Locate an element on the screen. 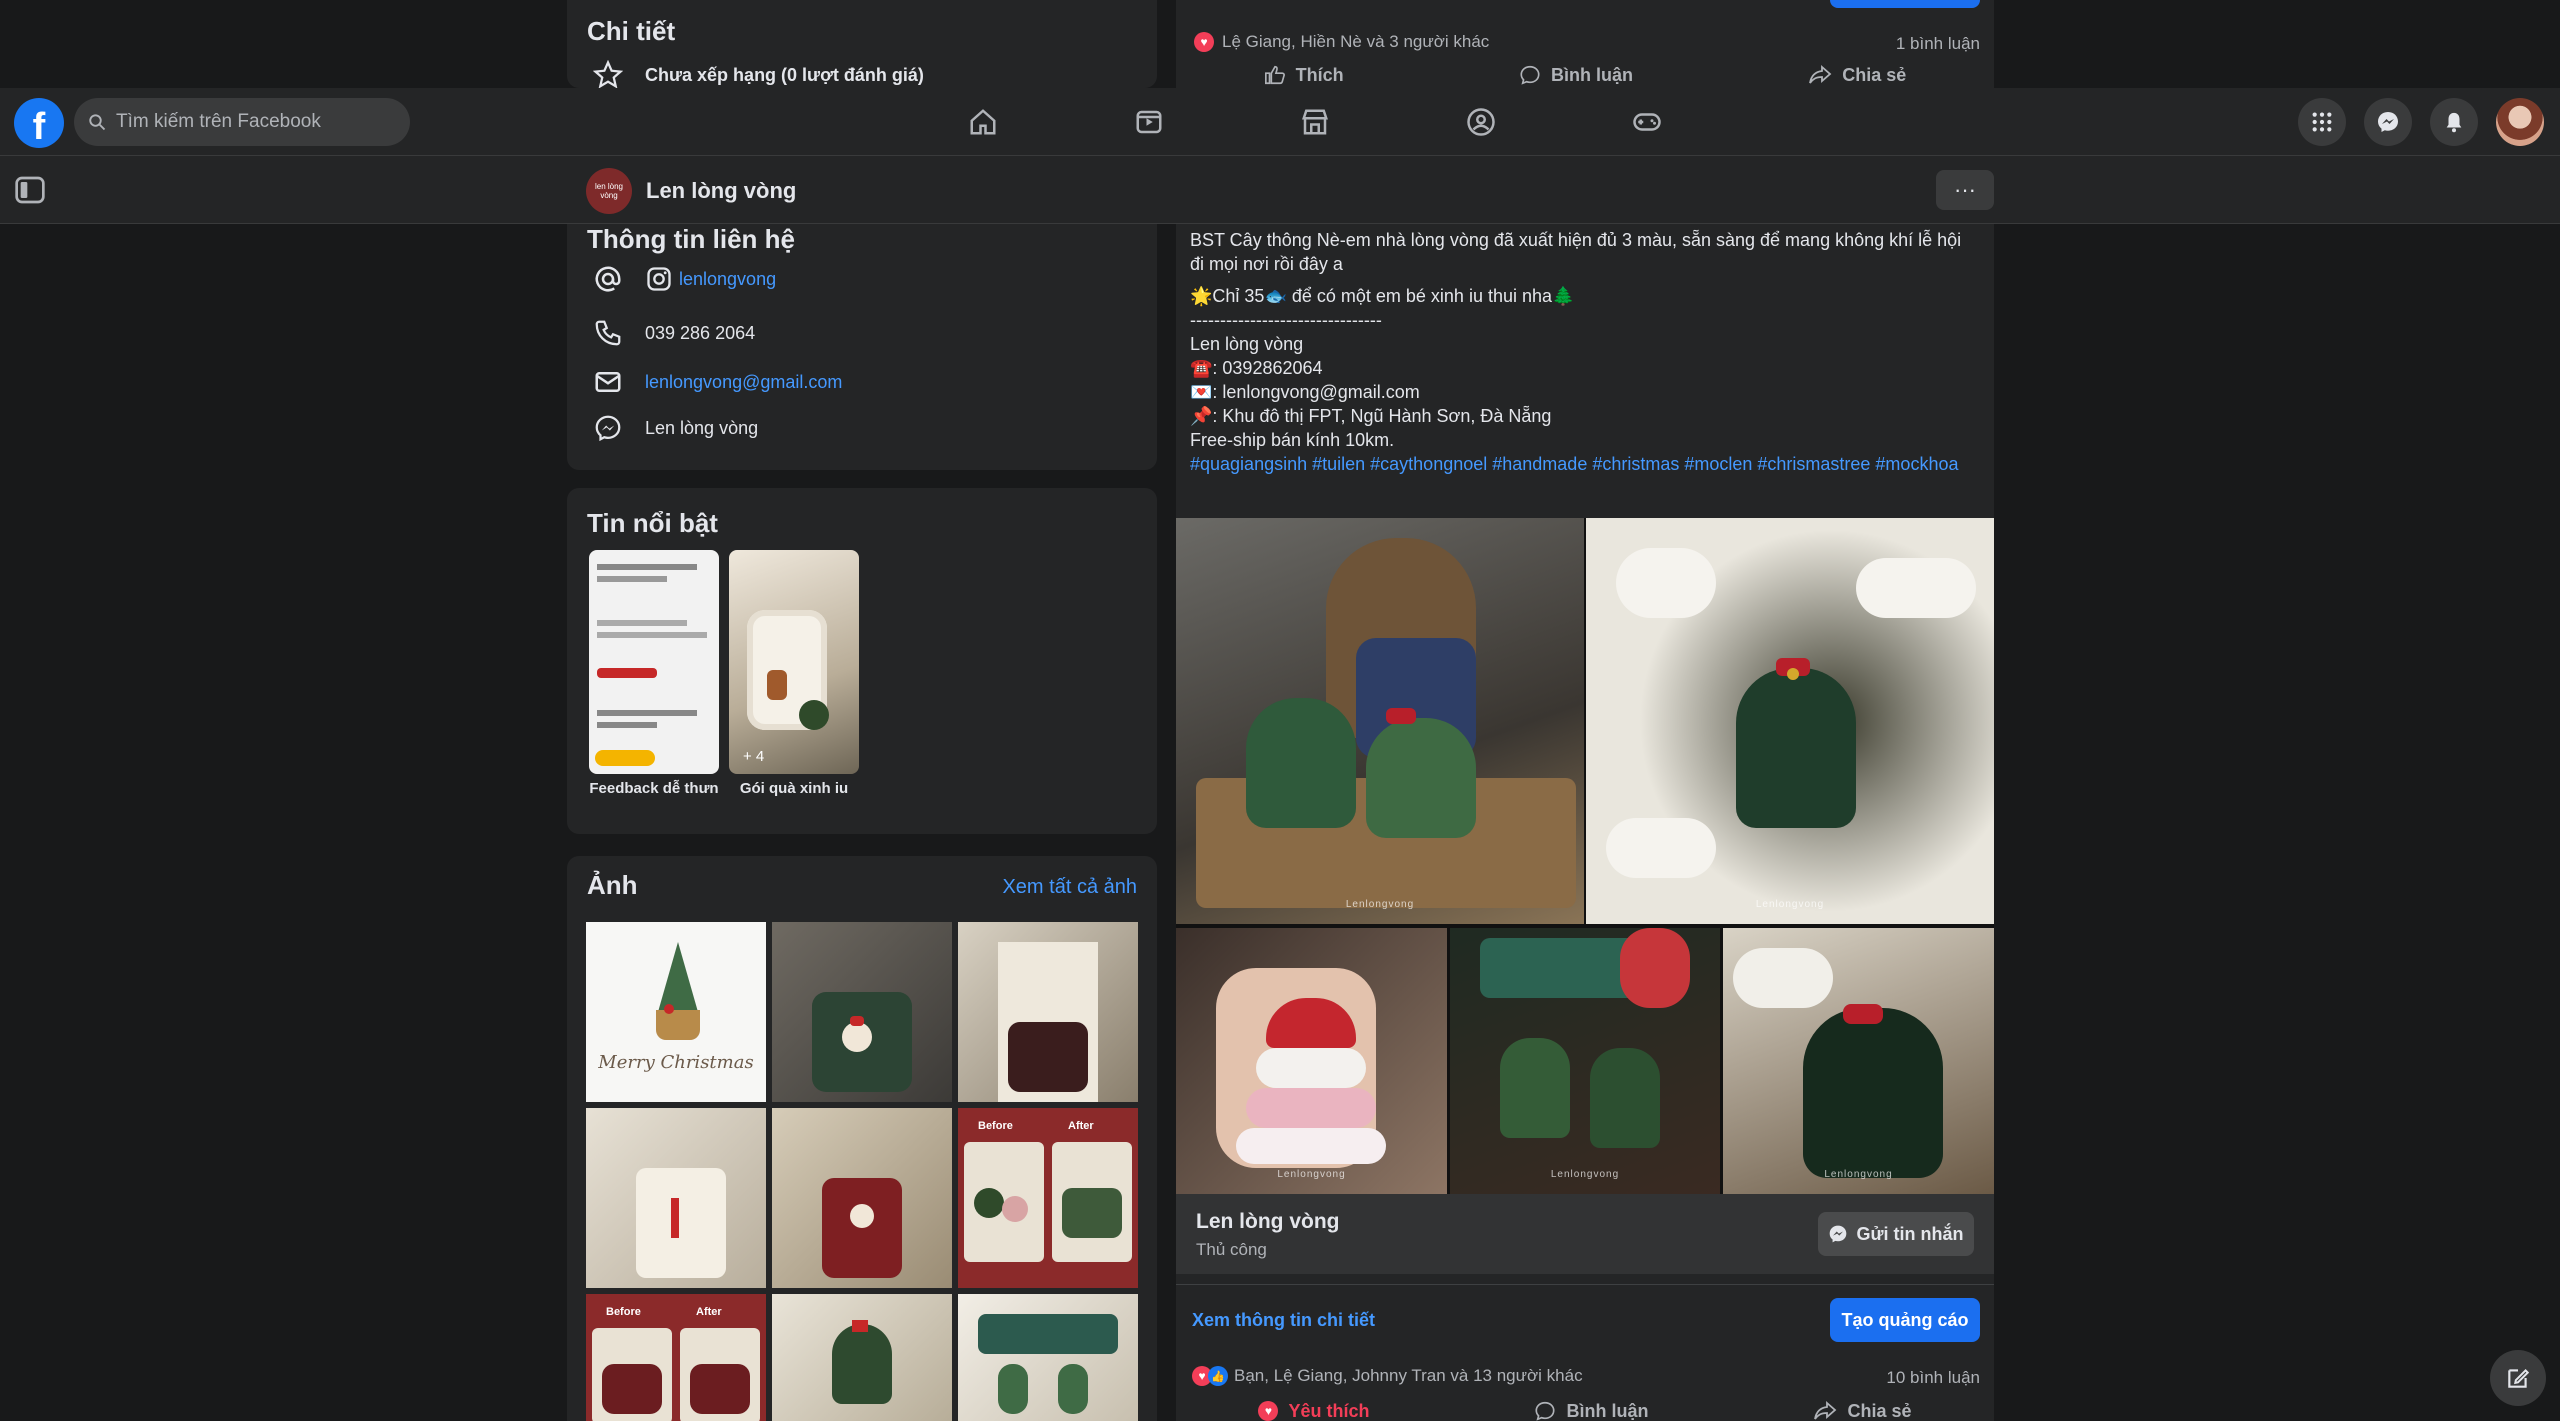  facebook-logo-letter: f is located at coordinates (39, 127).